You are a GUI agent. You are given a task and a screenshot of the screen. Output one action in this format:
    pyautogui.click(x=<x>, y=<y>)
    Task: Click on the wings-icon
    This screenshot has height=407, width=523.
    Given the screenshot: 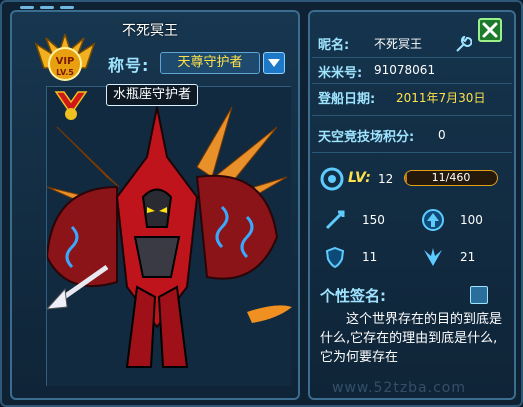 What is the action you would take?
    pyautogui.click(x=433, y=257)
    